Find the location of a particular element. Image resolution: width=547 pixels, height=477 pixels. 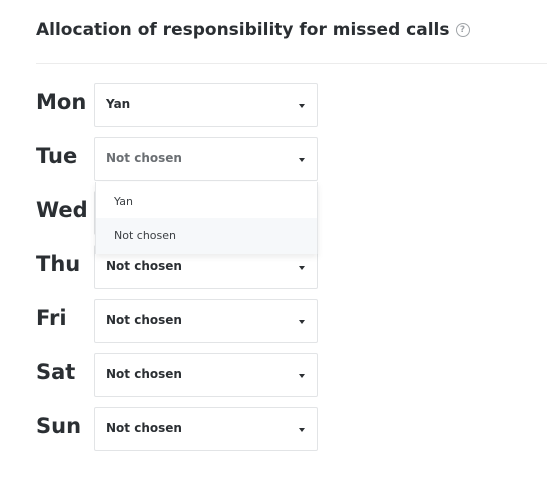

responsible-select-sun: Not chosen is located at coordinates (206, 429).